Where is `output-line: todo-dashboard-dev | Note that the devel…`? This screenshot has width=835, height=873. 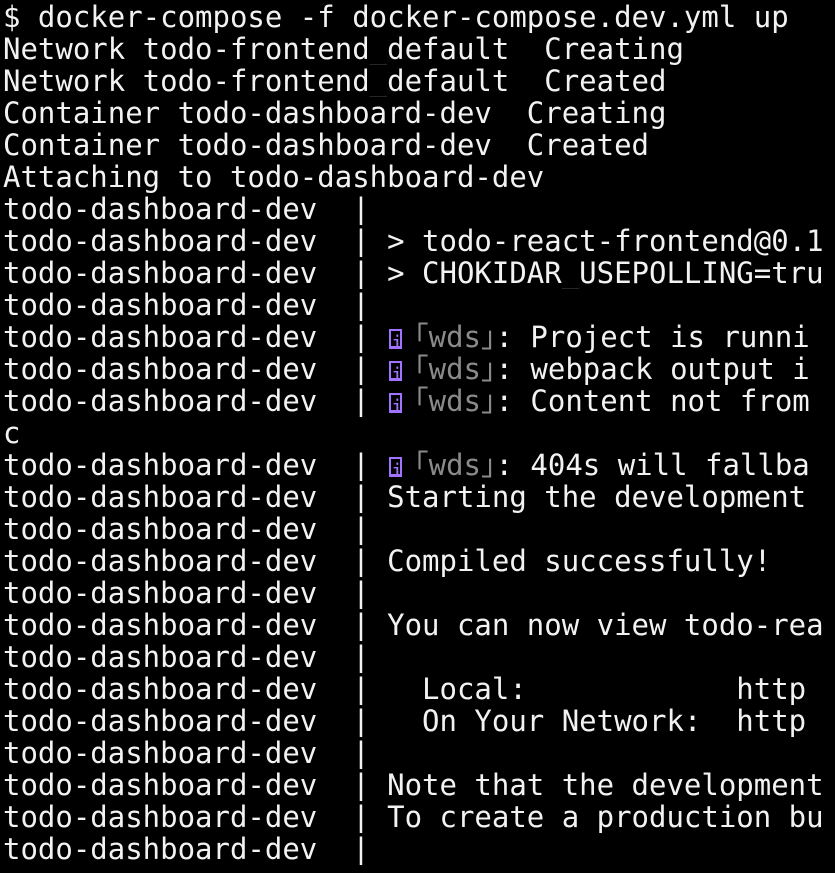 output-line: todo-dashboard-dev | Note that the devel… is located at coordinates (413, 785).